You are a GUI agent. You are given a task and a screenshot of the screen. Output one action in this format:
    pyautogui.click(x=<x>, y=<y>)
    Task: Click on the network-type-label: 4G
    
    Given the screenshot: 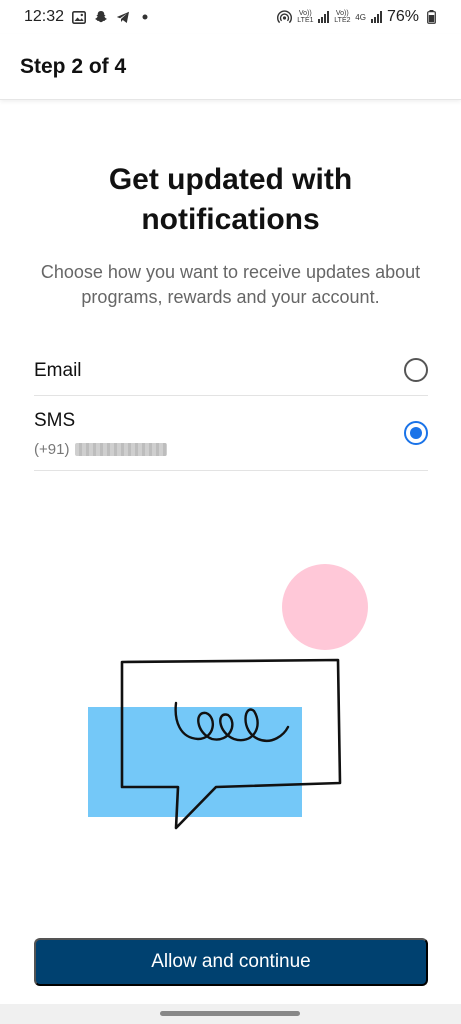 What is the action you would take?
    pyautogui.click(x=360, y=17)
    